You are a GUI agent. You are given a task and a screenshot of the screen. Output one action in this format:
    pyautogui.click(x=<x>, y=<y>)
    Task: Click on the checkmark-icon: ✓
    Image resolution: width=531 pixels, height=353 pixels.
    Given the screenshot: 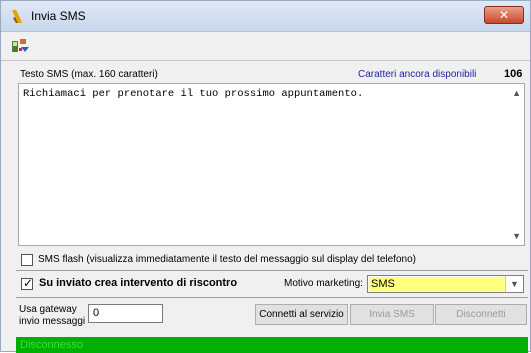 What is the action you would take?
    pyautogui.click(x=28, y=283)
    